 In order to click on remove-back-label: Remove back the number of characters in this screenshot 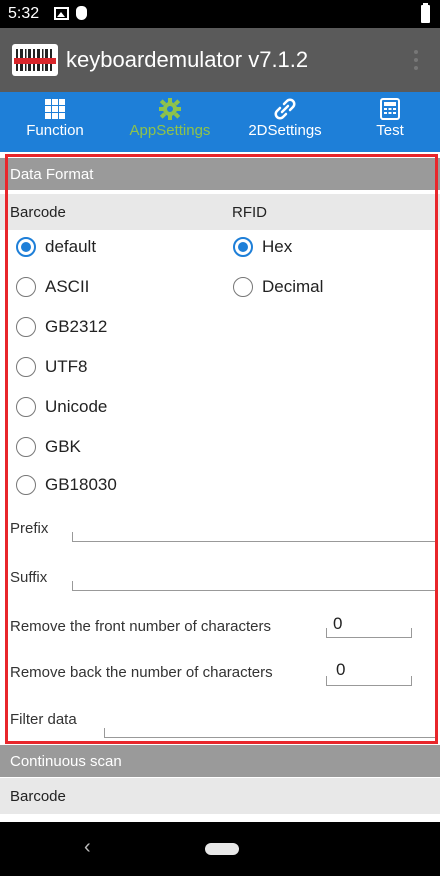, I will do `click(141, 672)`.